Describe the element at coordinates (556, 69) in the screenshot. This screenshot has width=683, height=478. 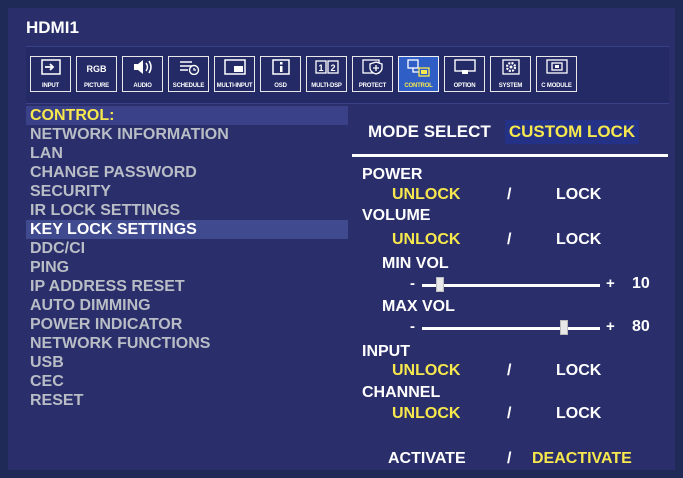
I see `module-icon` at that location.